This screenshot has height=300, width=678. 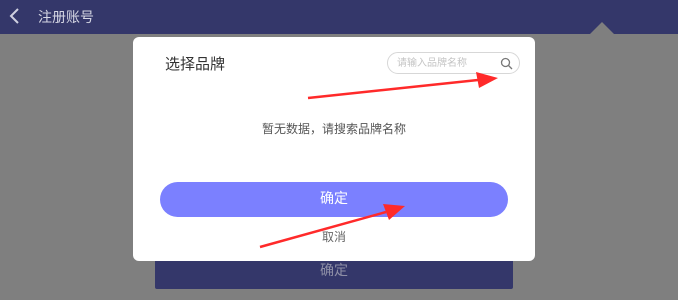 I want to click on empty-state-text: 暂无数据，请搜索品牌名称, so click(x=333, y=129).